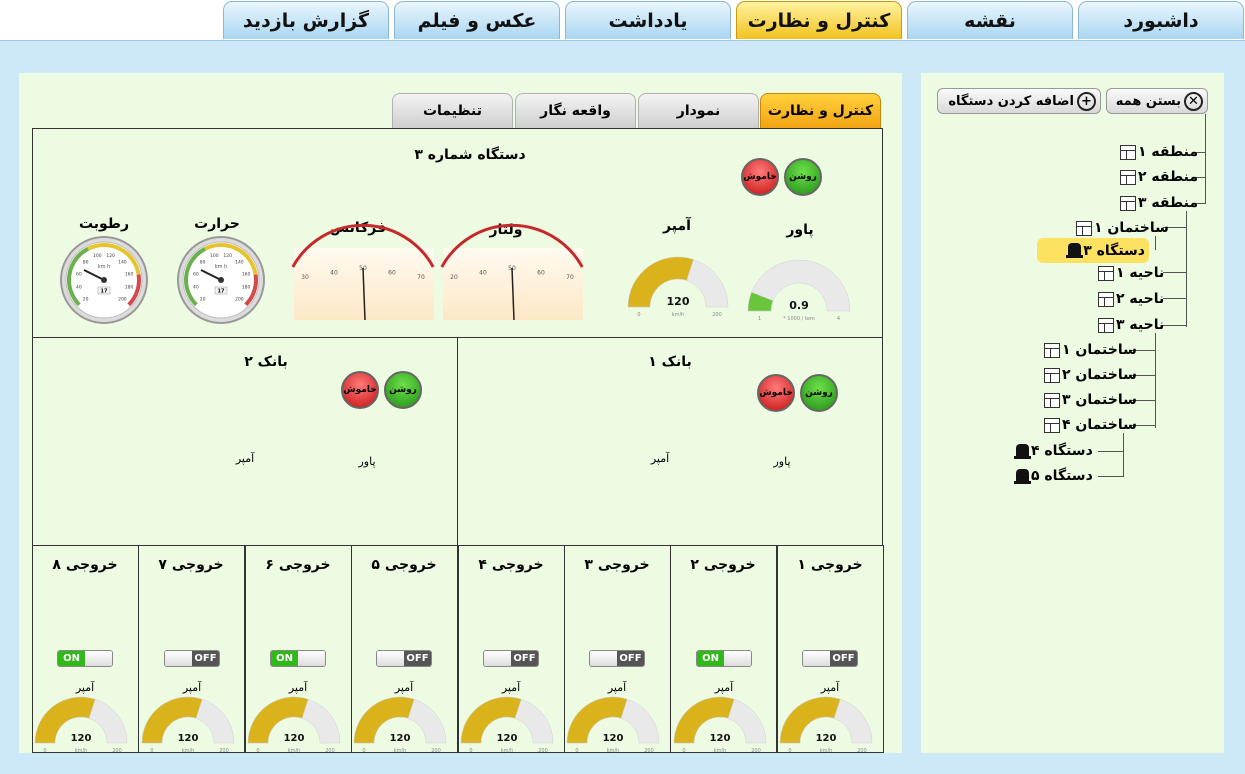 This screenshot has width=1245, height=774. I want to click on add-device-button: + اضافه کردن دستگاه, so click(1019, 101).